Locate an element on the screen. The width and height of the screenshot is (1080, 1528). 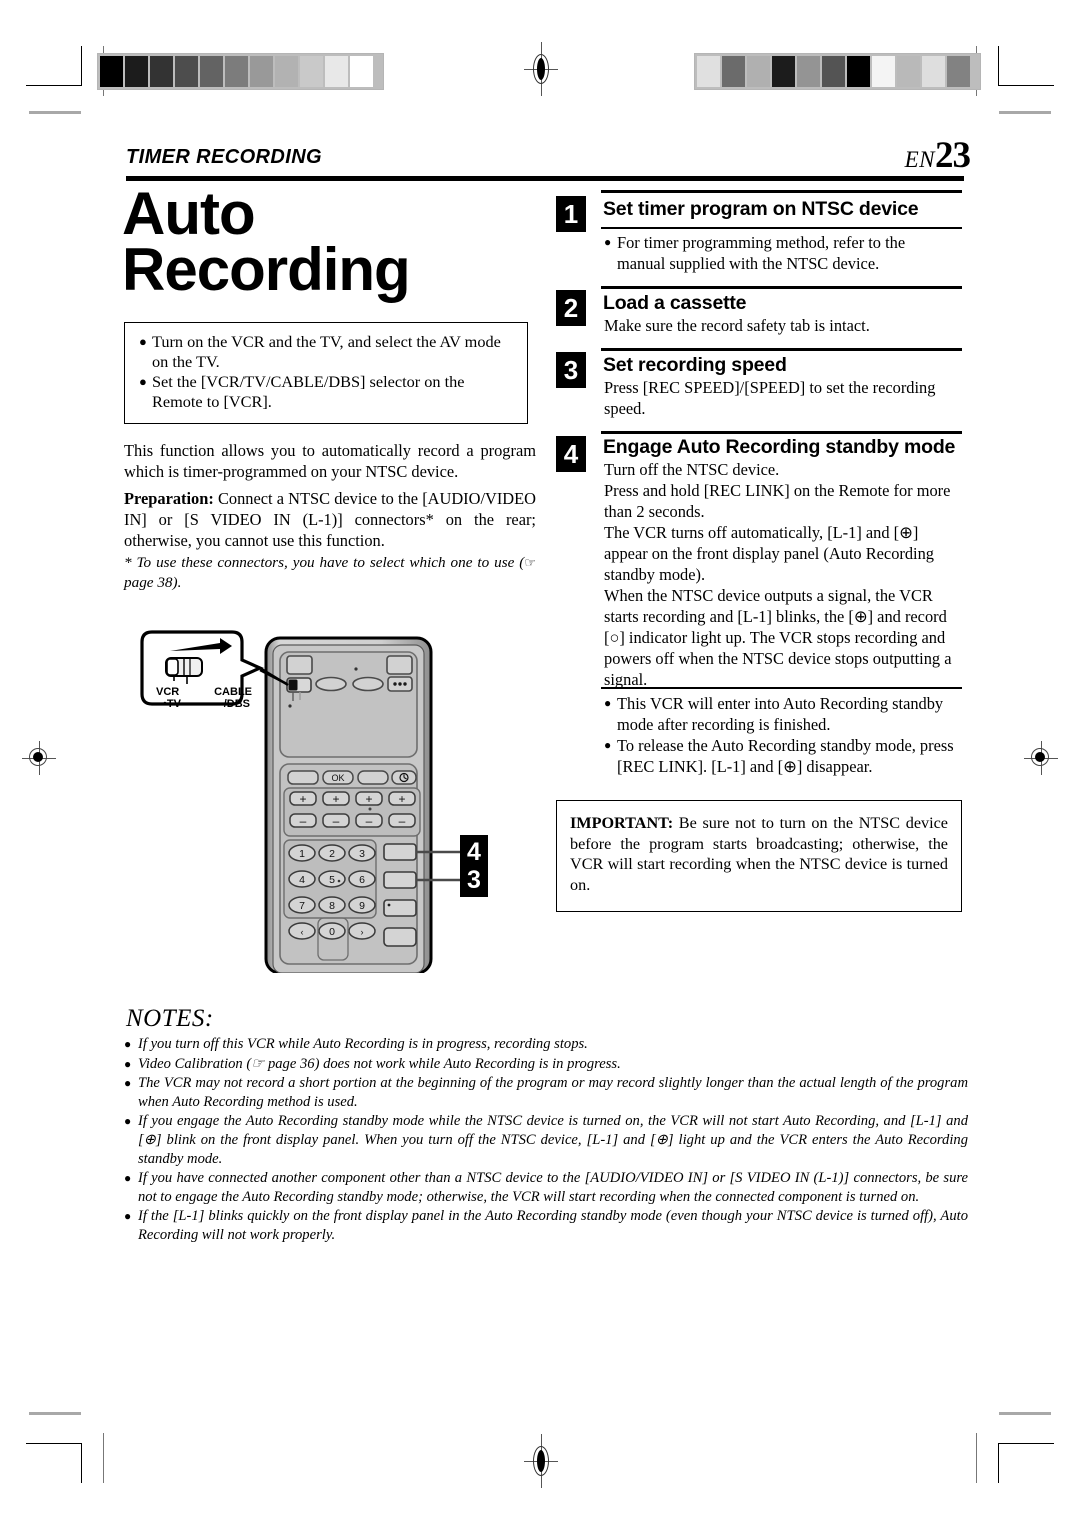
step-2-rule-top is located at coordinates (781, 287).